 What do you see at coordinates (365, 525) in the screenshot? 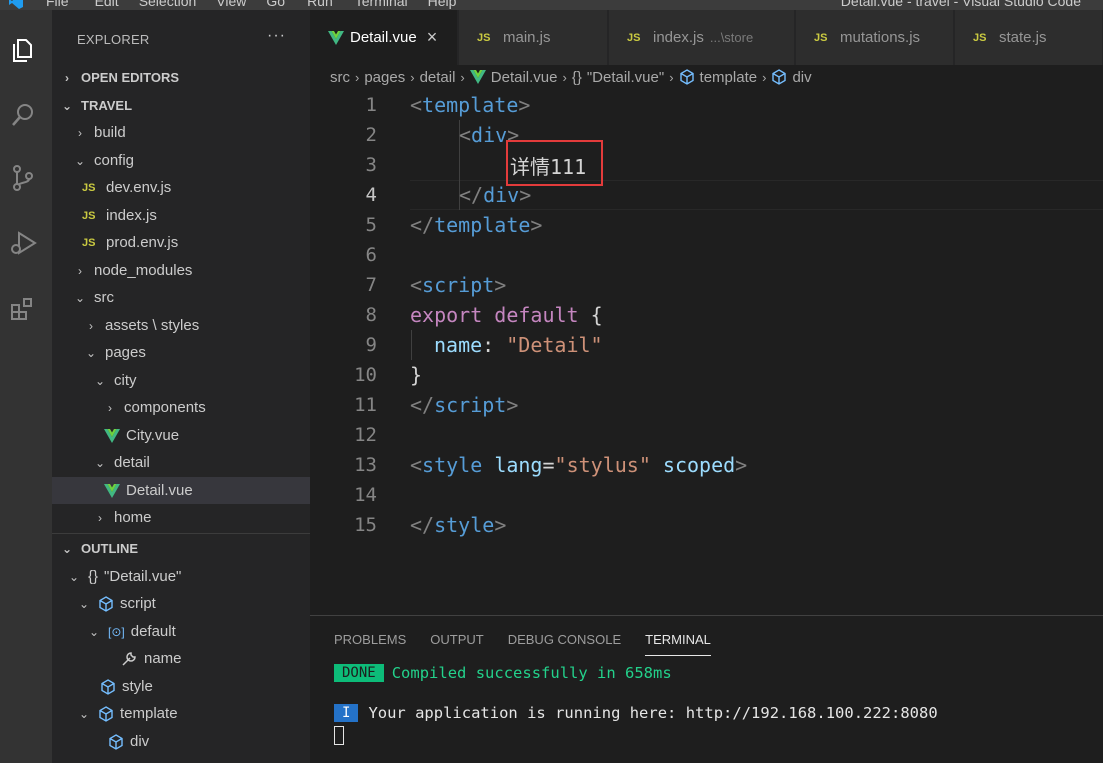
I see `line-number: 15` at bounding box center [365, 525].